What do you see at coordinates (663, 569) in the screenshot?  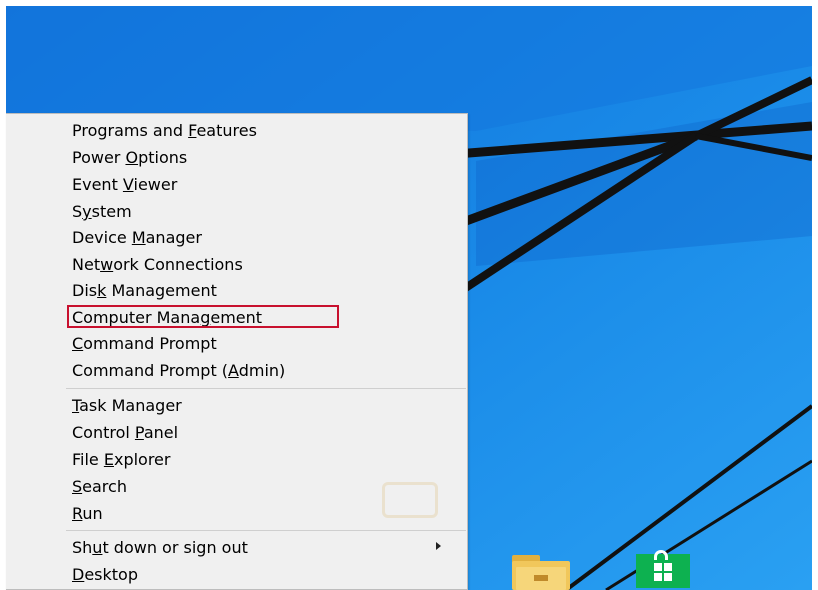 I see `store-icon` at bounding box center [663, 569].